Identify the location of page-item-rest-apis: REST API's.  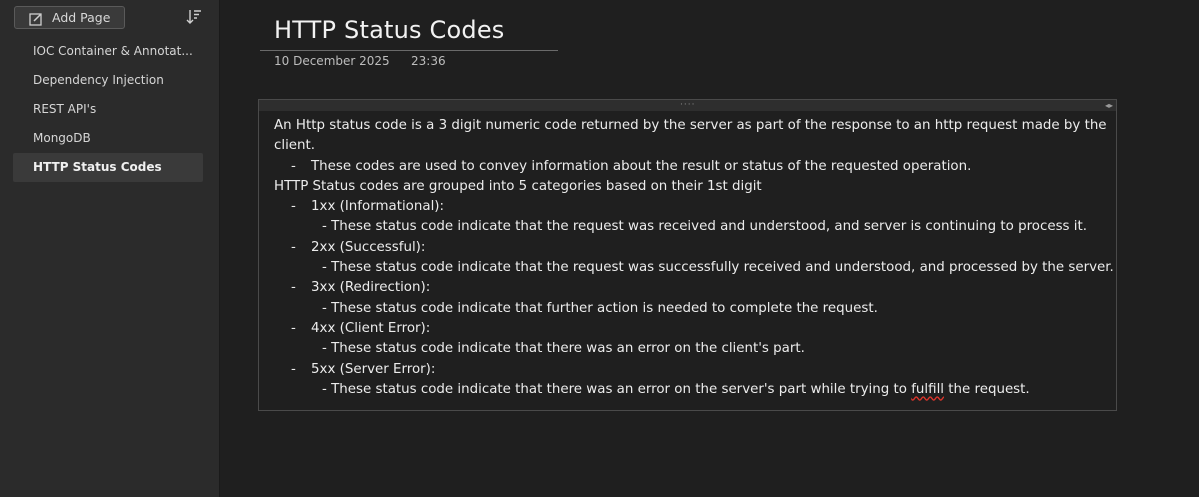
(108, 109).